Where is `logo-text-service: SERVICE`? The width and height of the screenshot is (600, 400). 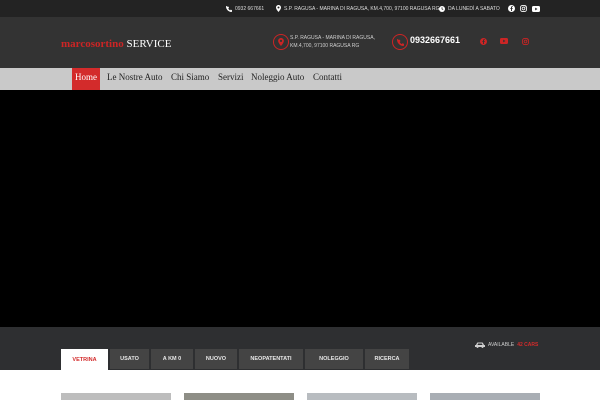
logo-text-service: SERVICE is located at coordinates (149, 44).